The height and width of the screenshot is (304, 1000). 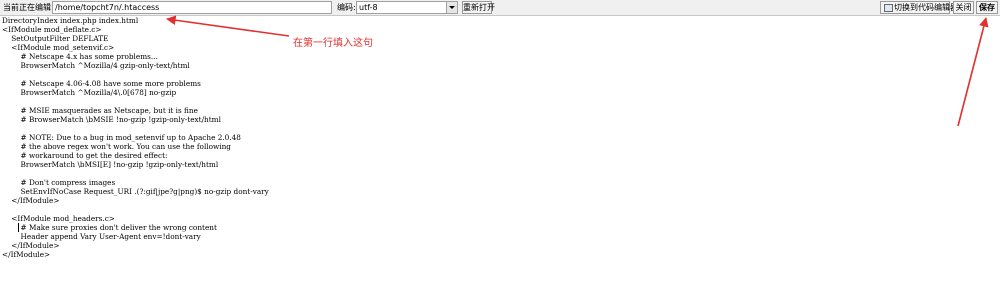 What do you see at coordinates (333, 43) in the screenshot?
I see `annotation-text: 在第一行填入这句` at bounding box center [333, 43].